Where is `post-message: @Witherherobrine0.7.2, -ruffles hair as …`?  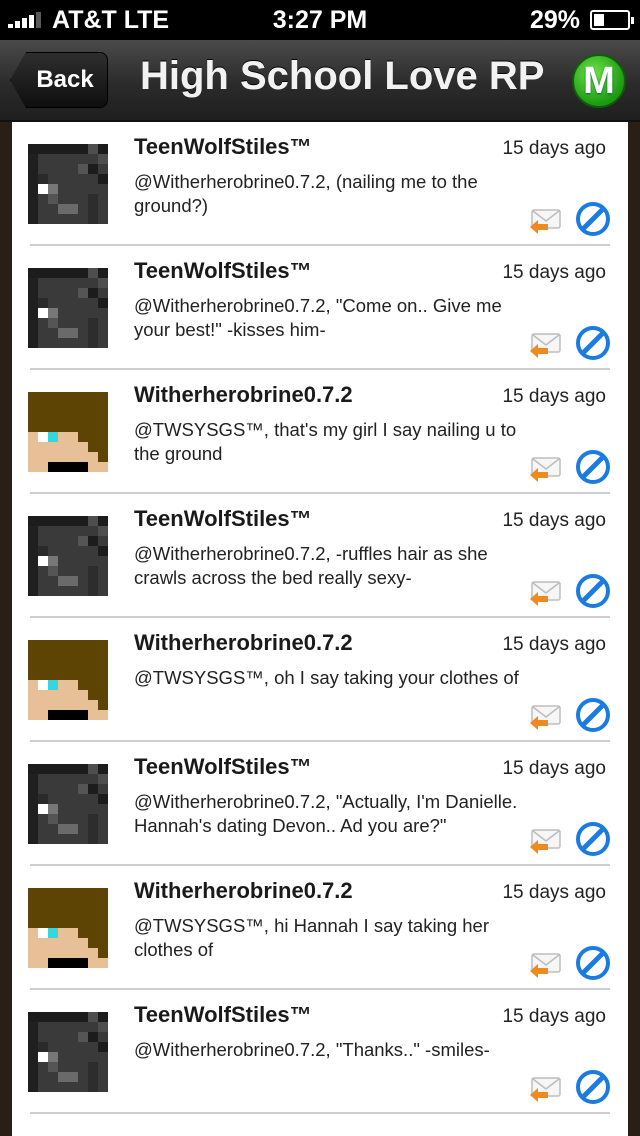 post-message: @Witherherobrine0.7.2, -ruffles hair as … is located at coordinates (311, 565).